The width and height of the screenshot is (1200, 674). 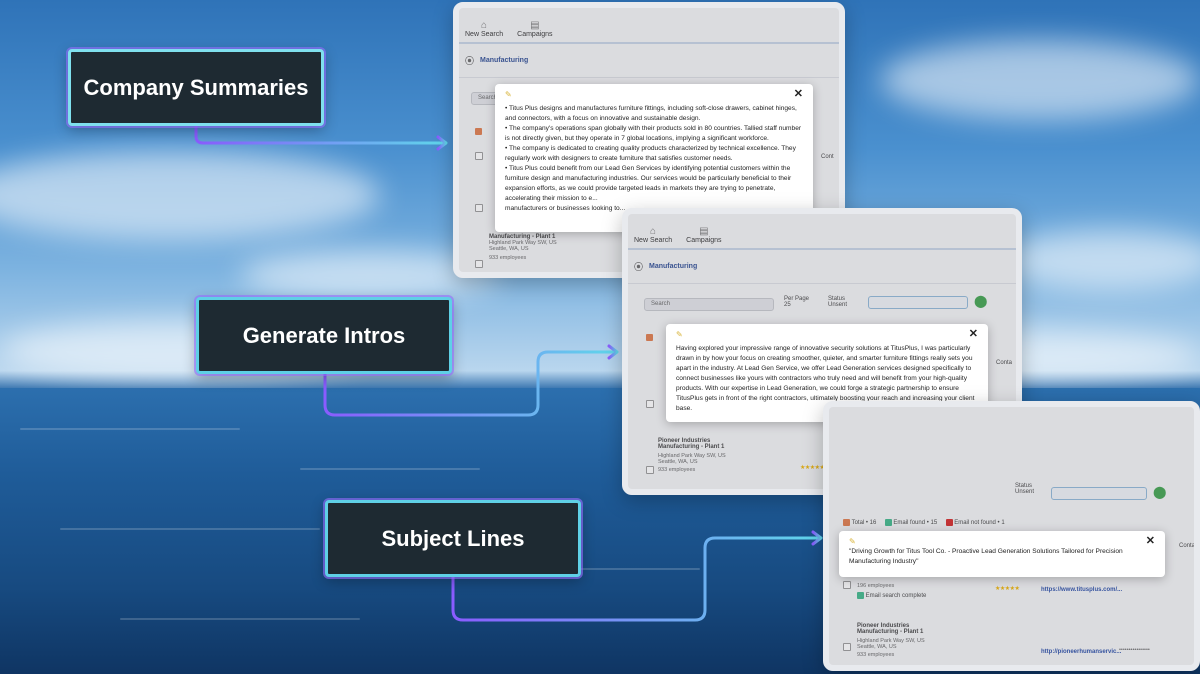 What do you see at coordinates (324, 335) in the screenshot?
I see `generate-intros-label: Generate Intros` at bounding box center [324, 335].